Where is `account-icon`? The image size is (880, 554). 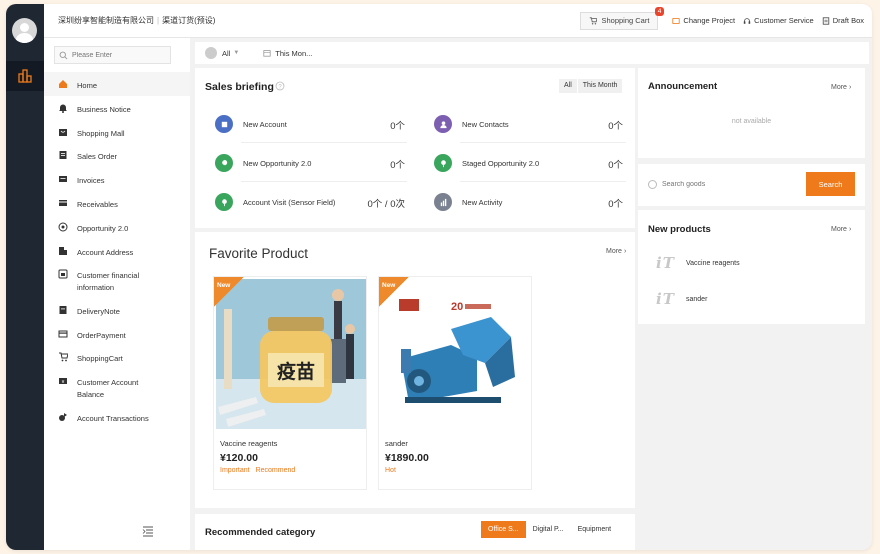 account-icon is located at coordinates (224, 124).